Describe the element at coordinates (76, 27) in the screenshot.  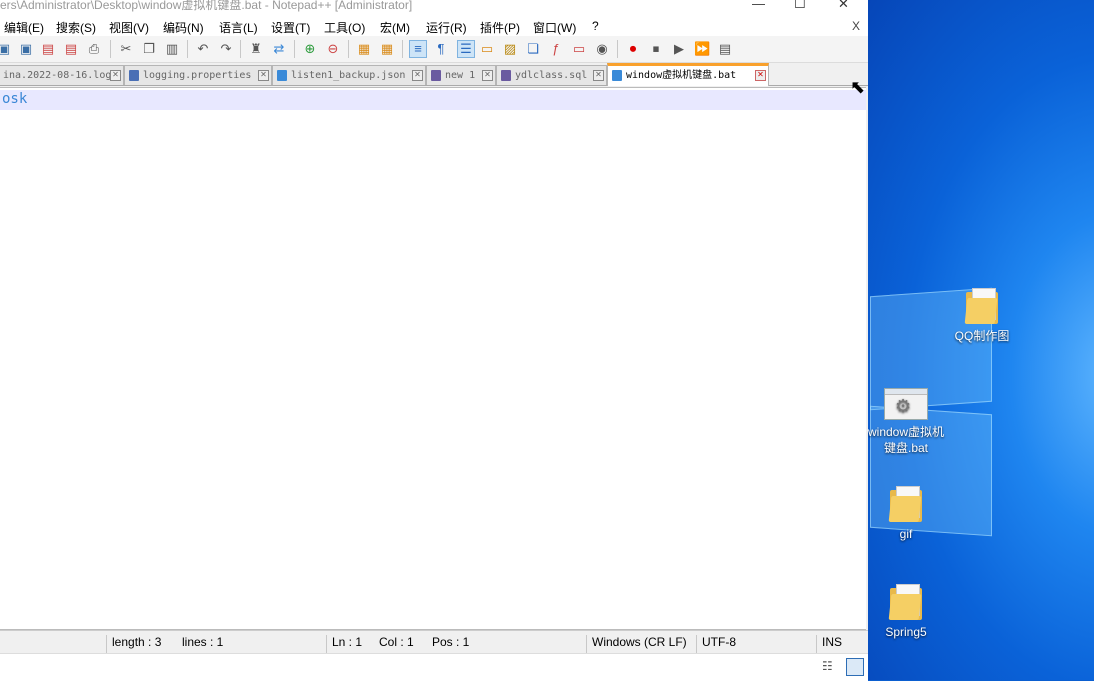
I see `menu-search: 搜索(S)` at that location.